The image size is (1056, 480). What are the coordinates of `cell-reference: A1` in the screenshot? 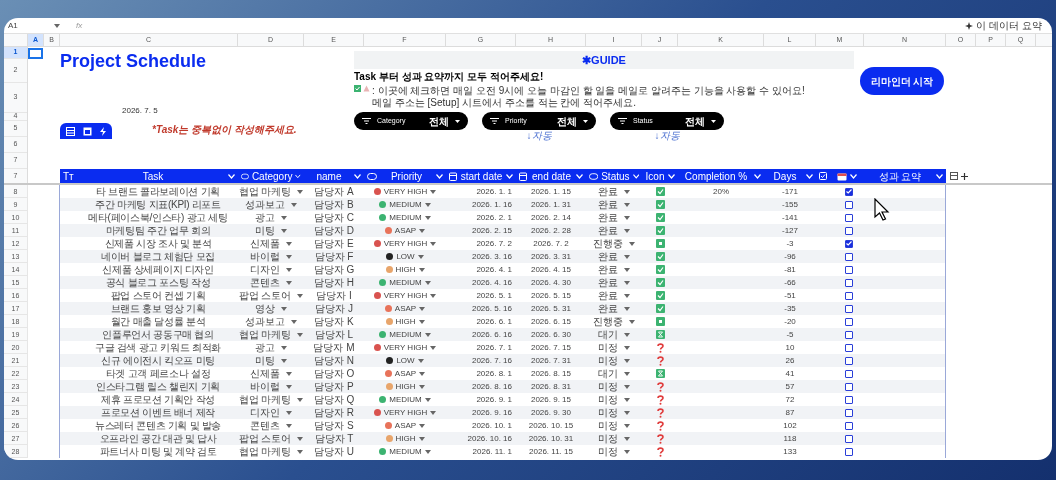 It's located at (28, 25).